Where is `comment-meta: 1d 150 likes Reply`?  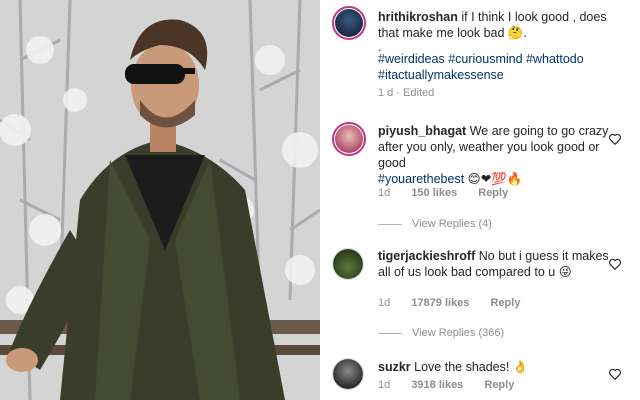
comment-meta: 1d 150 likes Reply is located at coordinates (452, 193).